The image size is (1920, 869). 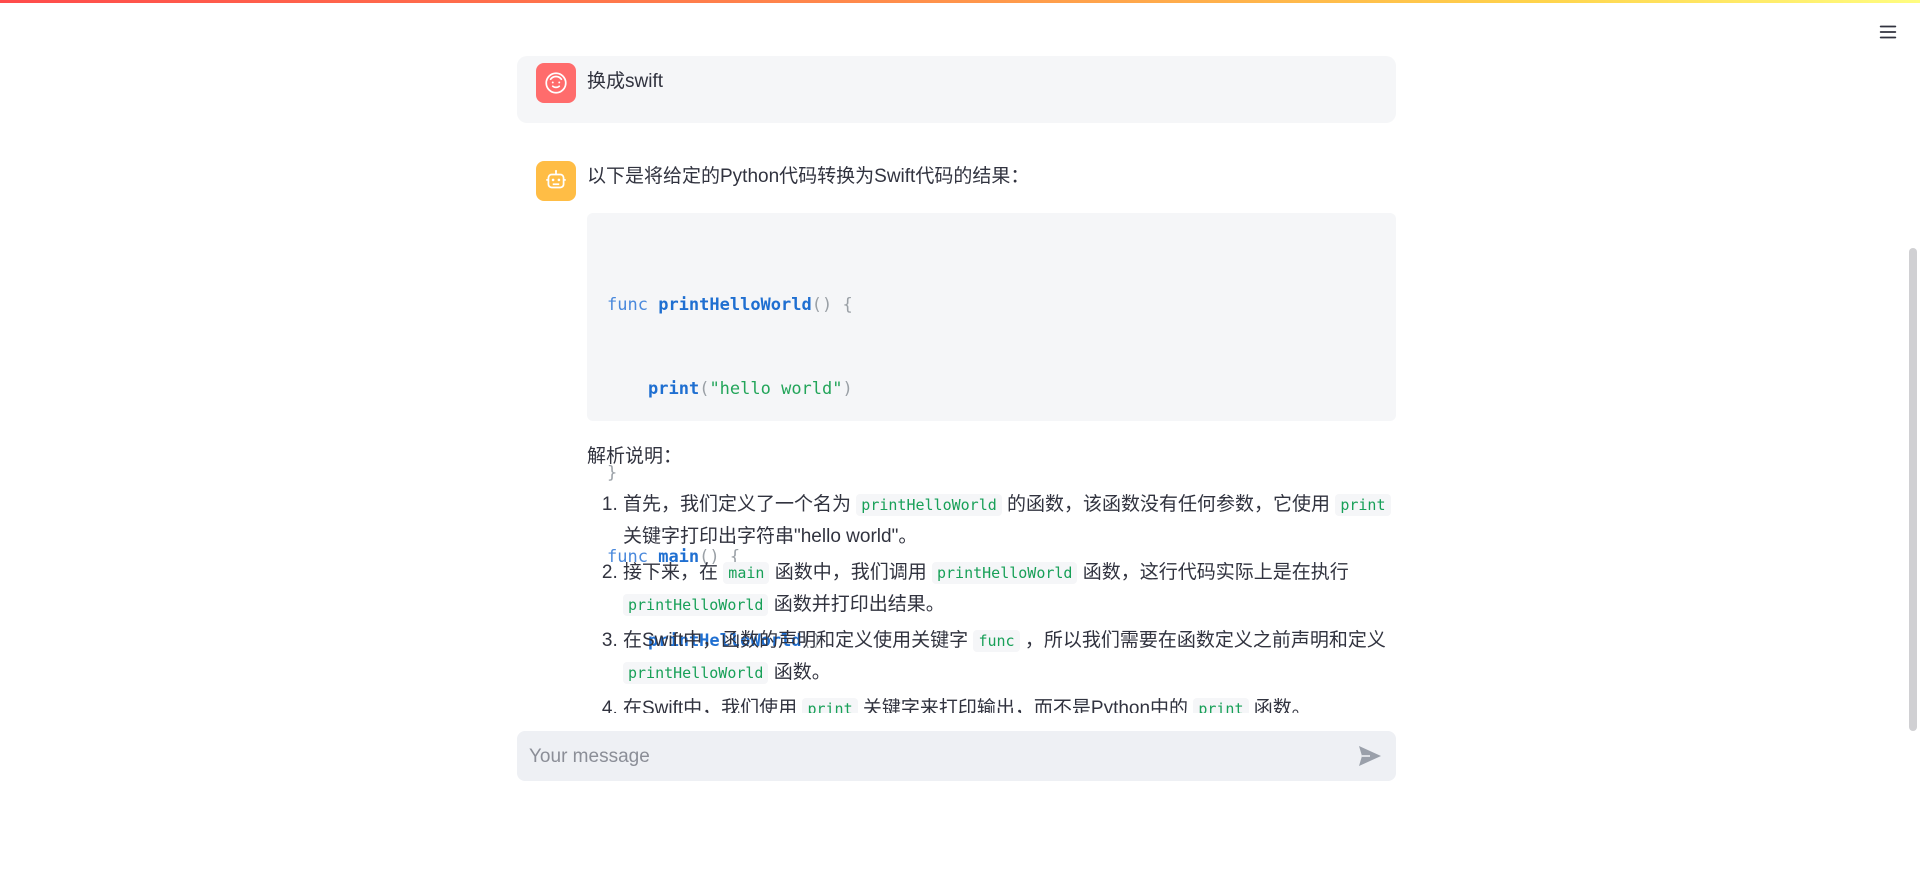 I want to click on note-text: 关键字打印出字符串"hello world"。, so click(x=770, y=536).